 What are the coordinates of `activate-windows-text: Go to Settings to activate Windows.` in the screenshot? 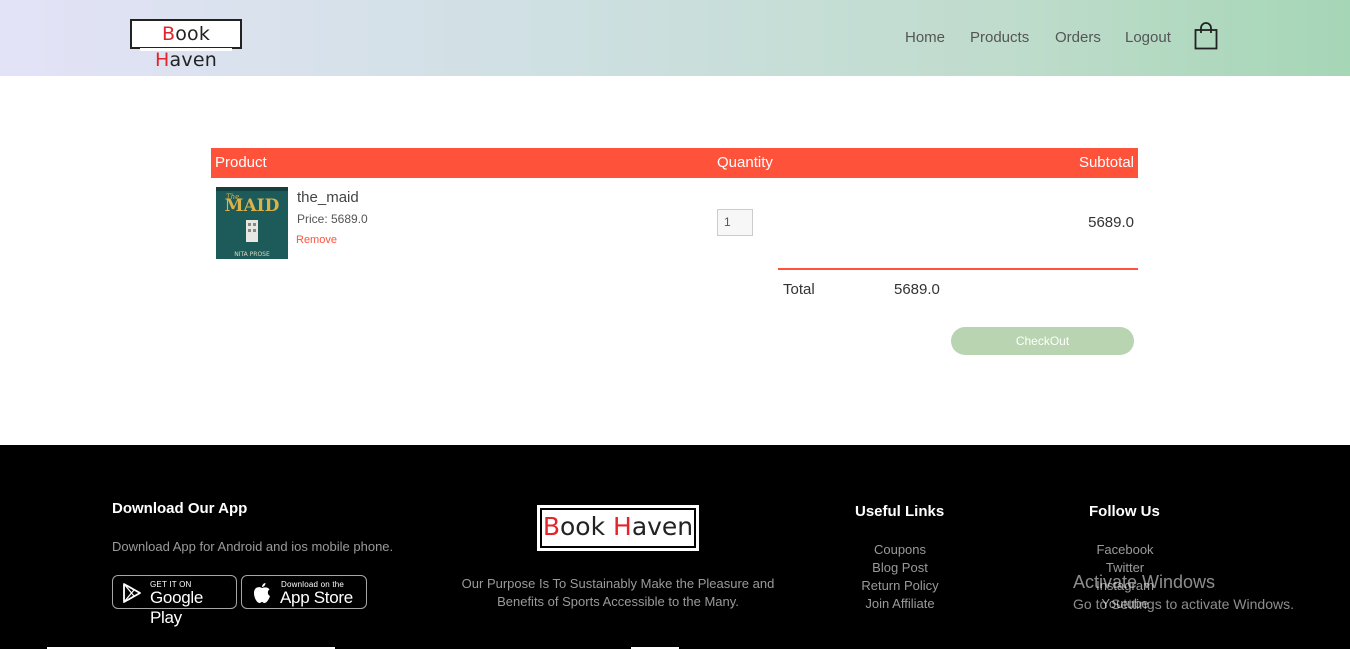 It's located at (1183, 604).